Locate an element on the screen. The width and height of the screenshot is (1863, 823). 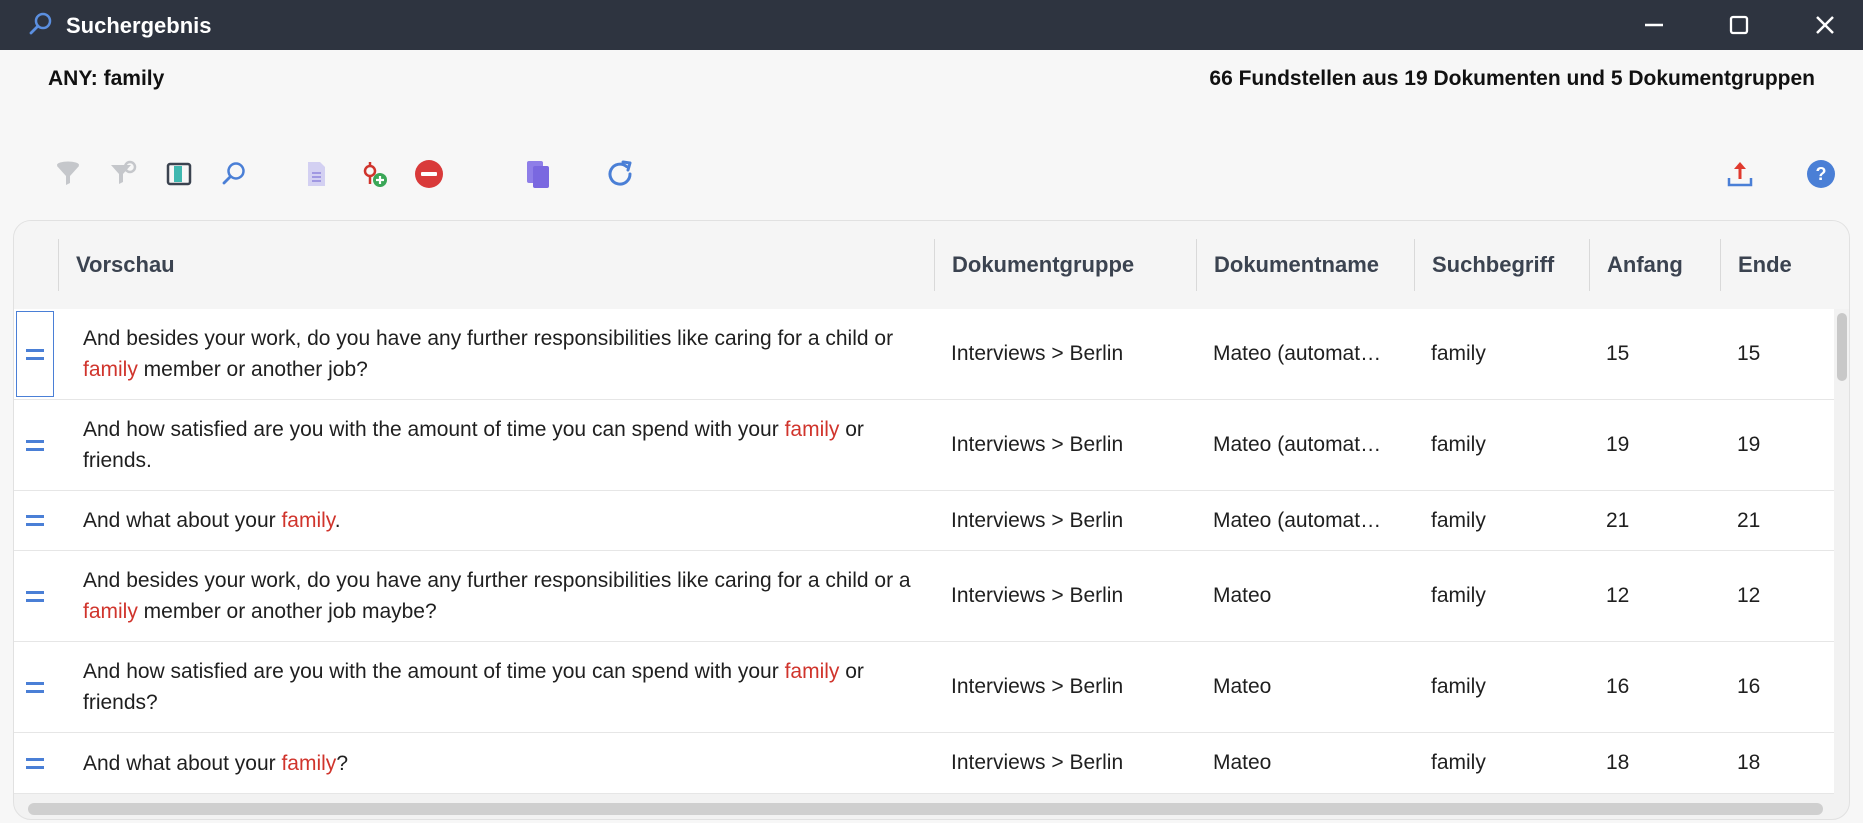
help-icon: ? is located at coordinates (1821, 174).